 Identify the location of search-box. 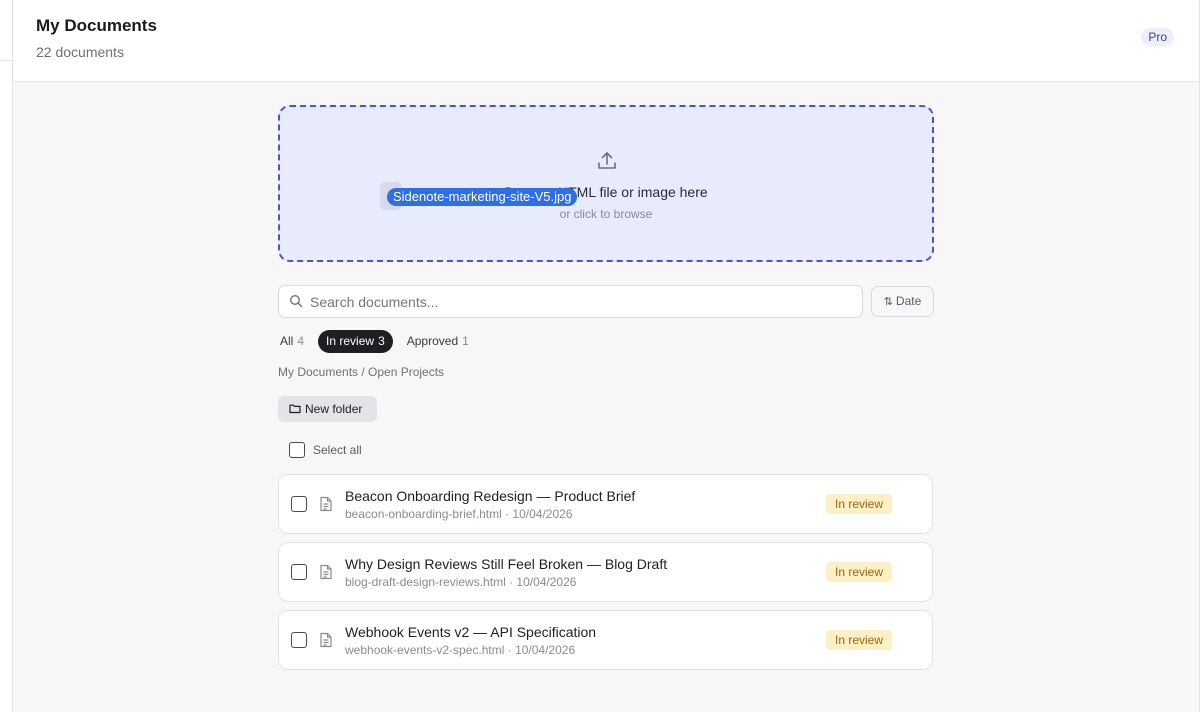
(570, 301).